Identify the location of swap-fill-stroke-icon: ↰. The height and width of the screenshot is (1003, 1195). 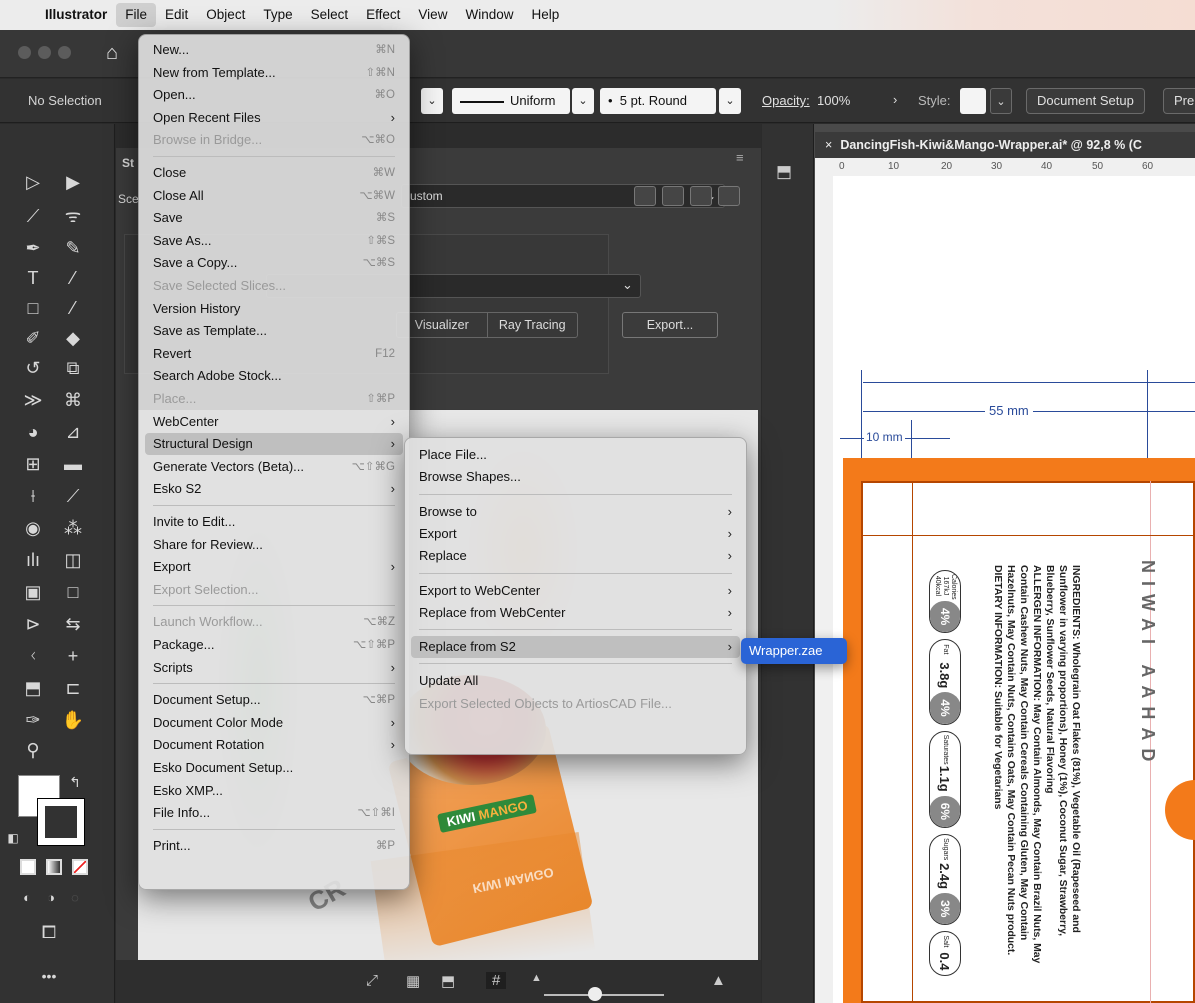
(75, 782).